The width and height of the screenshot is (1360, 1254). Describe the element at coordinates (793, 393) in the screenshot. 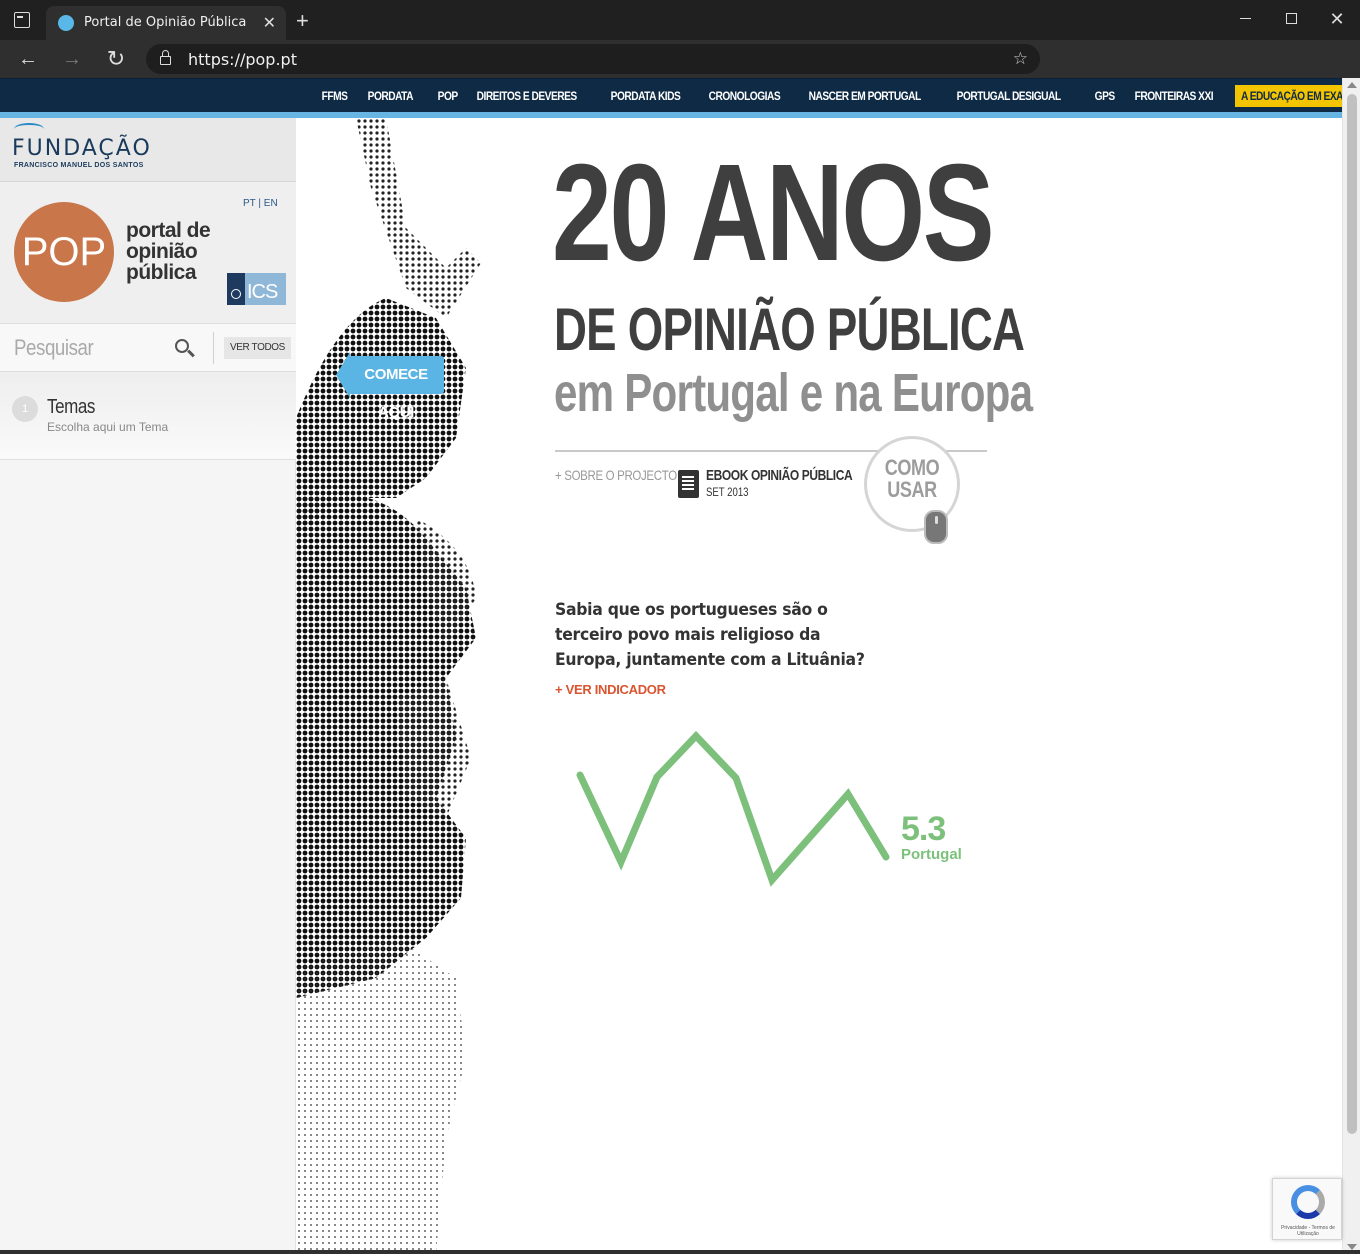

I see `headline-europa: em Portugal e na Europa` at that location.